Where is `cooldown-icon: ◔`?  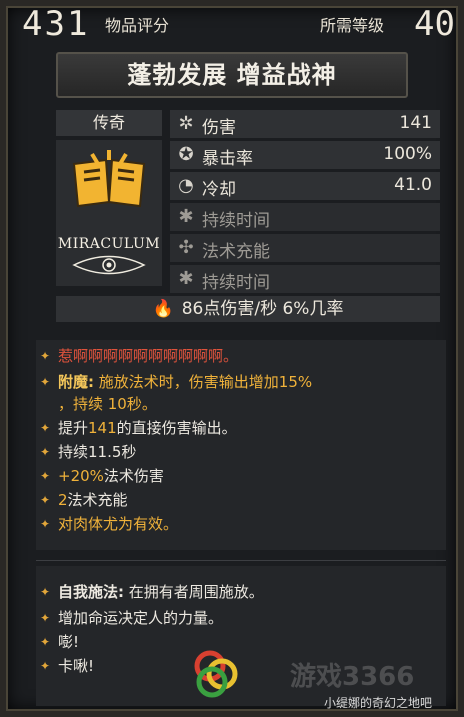 cooldown-icon: ◔ is located at coordinates (186, 185).